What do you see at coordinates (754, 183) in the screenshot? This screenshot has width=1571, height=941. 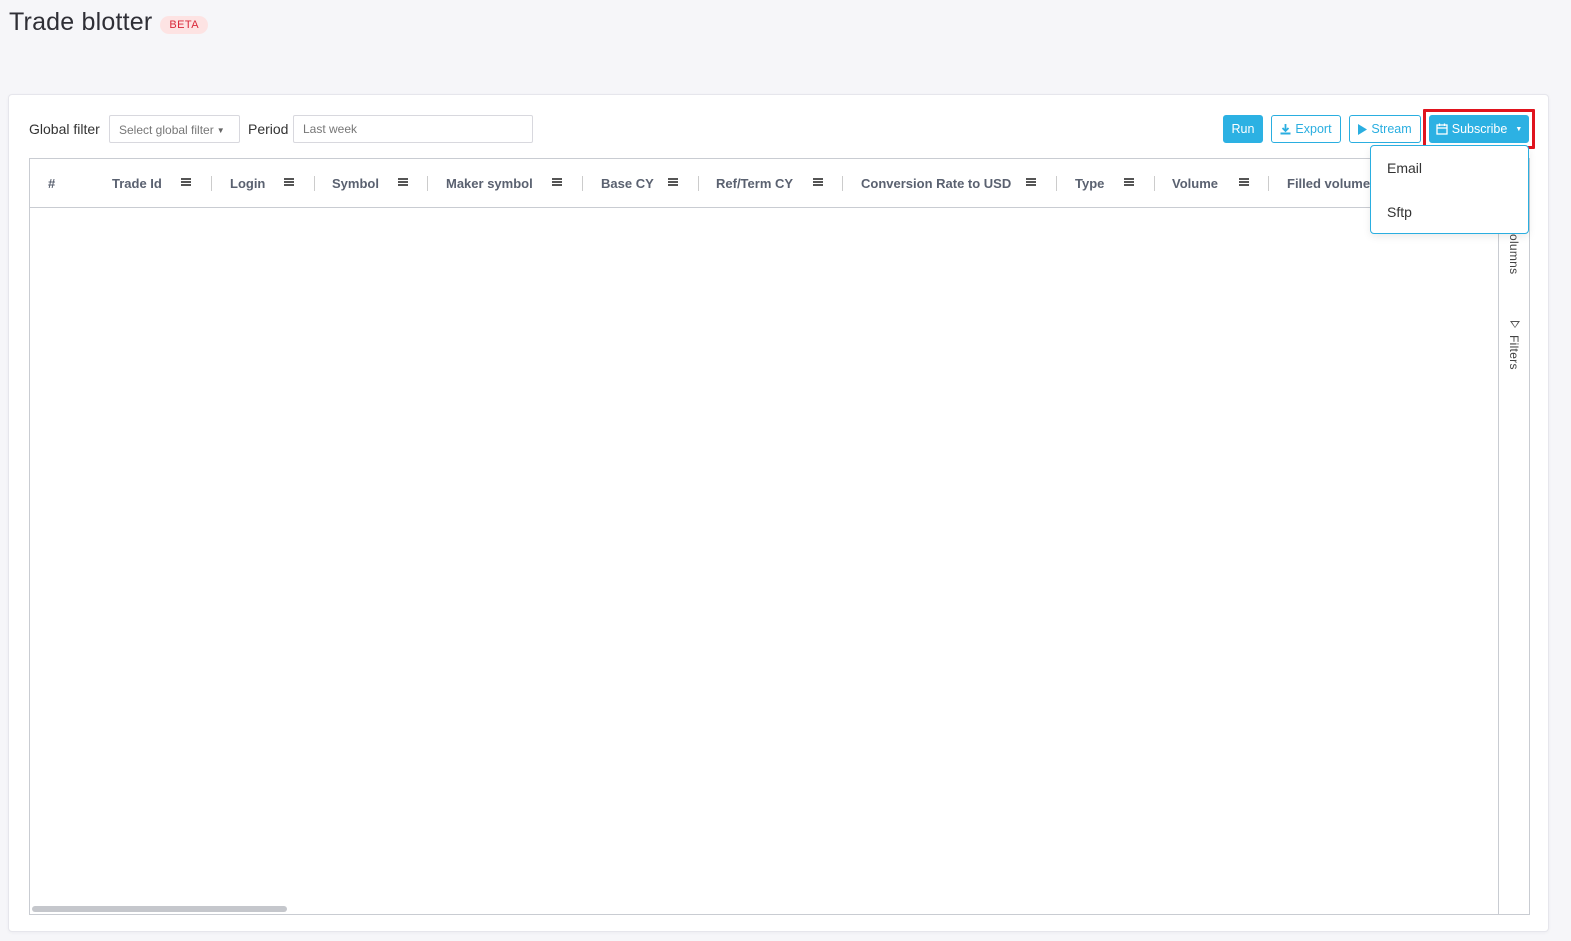 I see `column-header-ref-term-cy: Ref/Term CY` at bounding box center [754, 183].